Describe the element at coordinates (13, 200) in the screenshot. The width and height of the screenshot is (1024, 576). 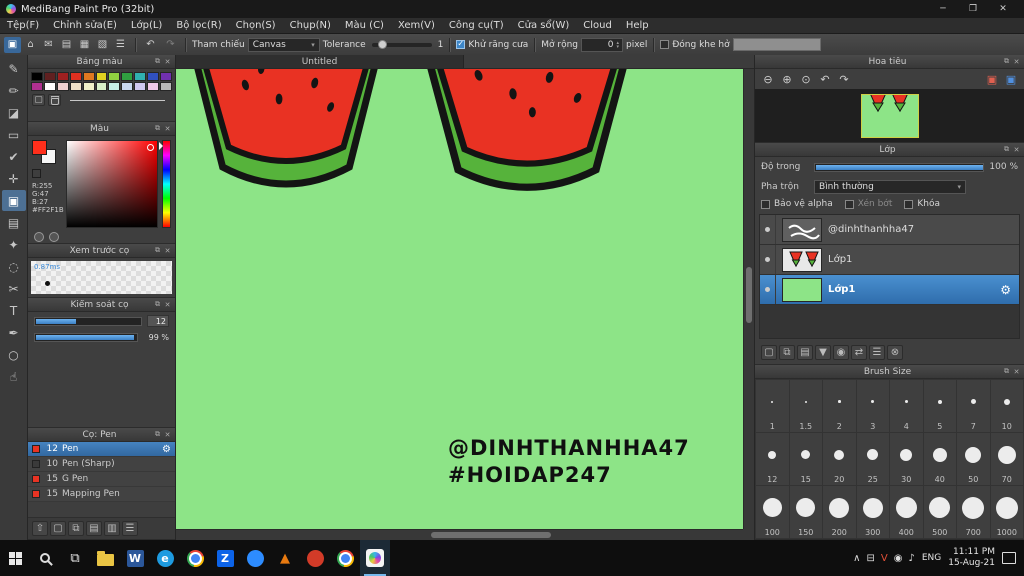
I see `fill-bucket-tool: ▣` at that location.